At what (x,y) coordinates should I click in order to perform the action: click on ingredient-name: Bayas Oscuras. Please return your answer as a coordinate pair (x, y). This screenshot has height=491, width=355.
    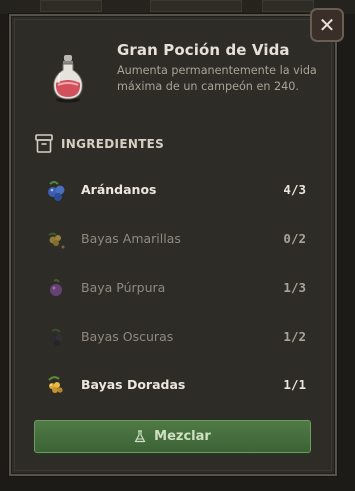
    Looking at the image, I should click on (127, 336).